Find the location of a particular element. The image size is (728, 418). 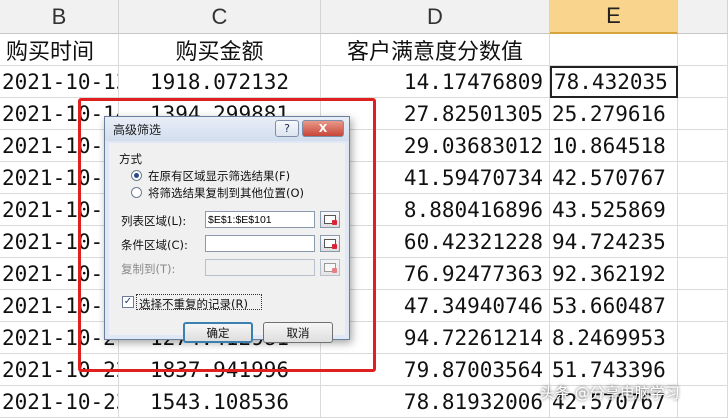

dialog-titlebar: 高级筛选 ? X is located at coordinates (227, 129).